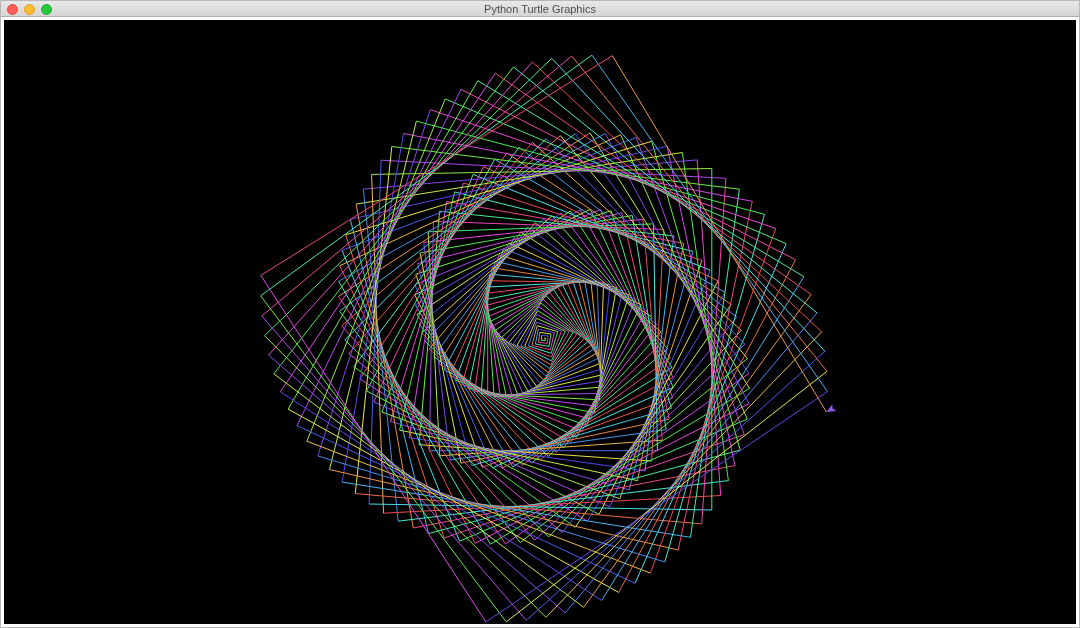  What do you see at coordinates (46, 9) in the screenshot?
I see `zoom-button` at bounding box center [46, 9].